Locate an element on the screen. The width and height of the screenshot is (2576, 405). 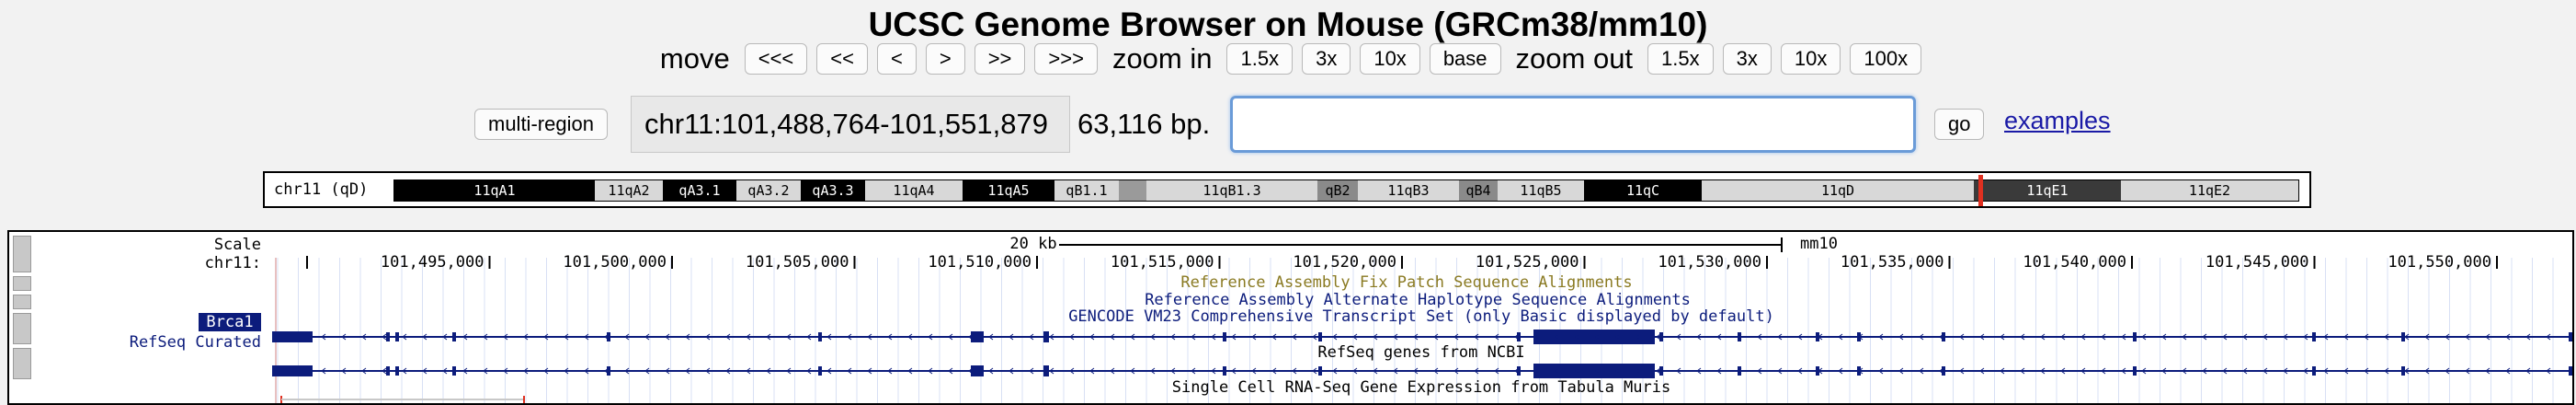
zoom-out-100x-button: 100x is located at coordinates (1886, 59).